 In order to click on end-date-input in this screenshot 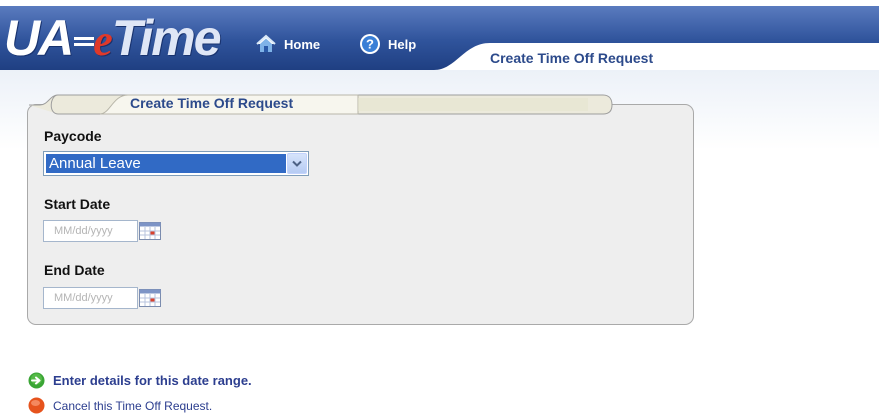, I will do `click(90, 298)`.